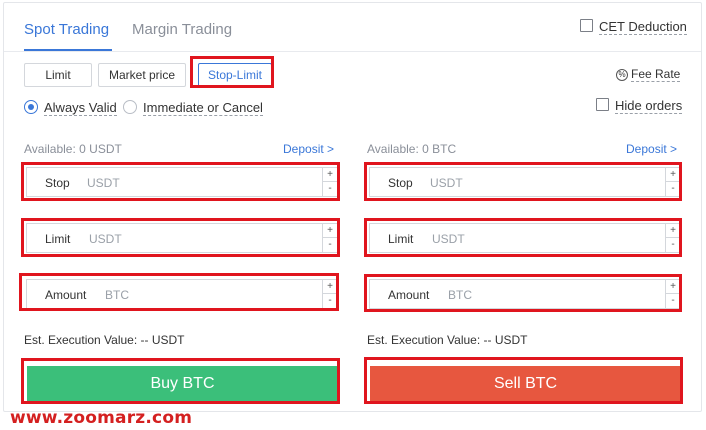 The width and height of the screenshot is (706, 430). Describe the element at coordinates (649, 106) in the screenshot. I see `hide-orders-label: Hide orders` at that location.